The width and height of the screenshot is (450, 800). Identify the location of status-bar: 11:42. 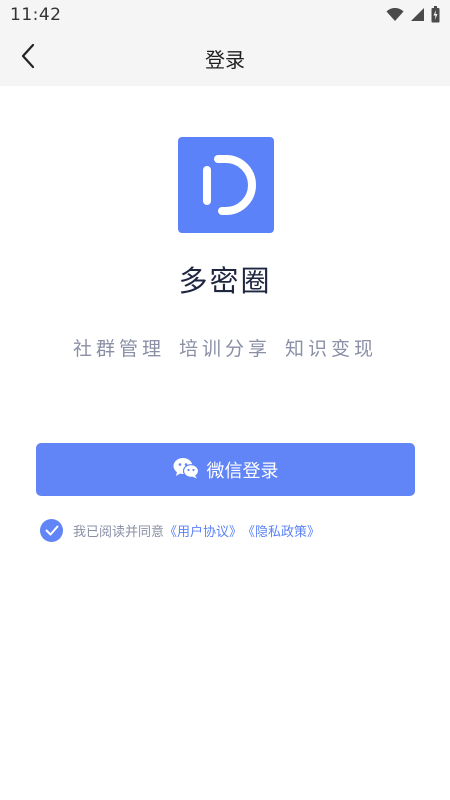
(225, 15).